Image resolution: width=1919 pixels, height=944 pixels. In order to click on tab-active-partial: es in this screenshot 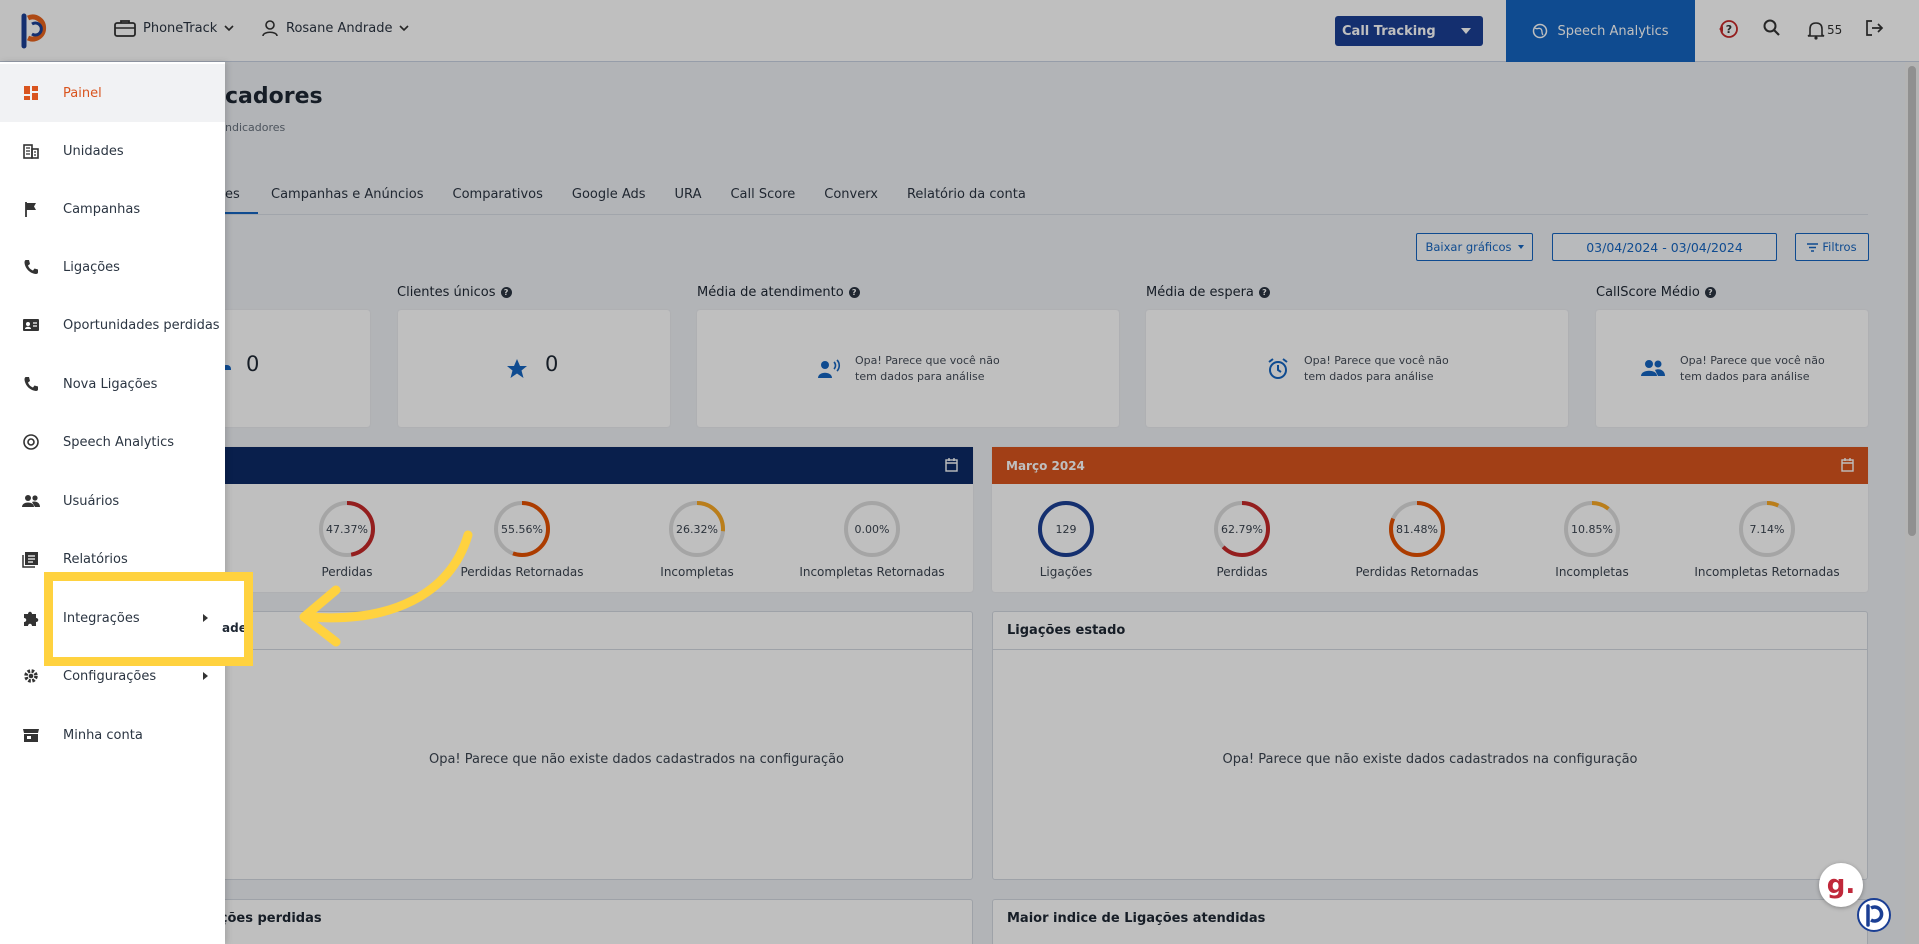, I will do `click(232, 194)`.